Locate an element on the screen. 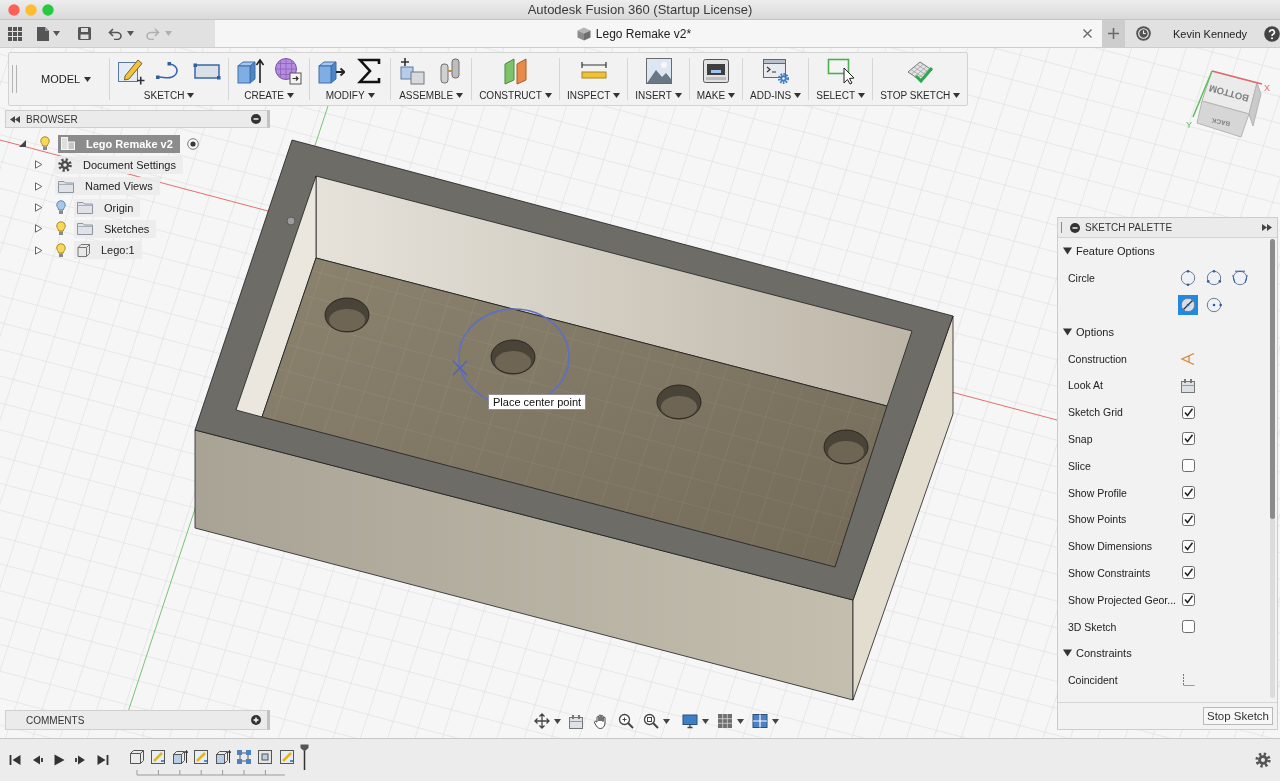 The image size is (1280, 781). skip-start-icon is located at coordinates (15, 760).